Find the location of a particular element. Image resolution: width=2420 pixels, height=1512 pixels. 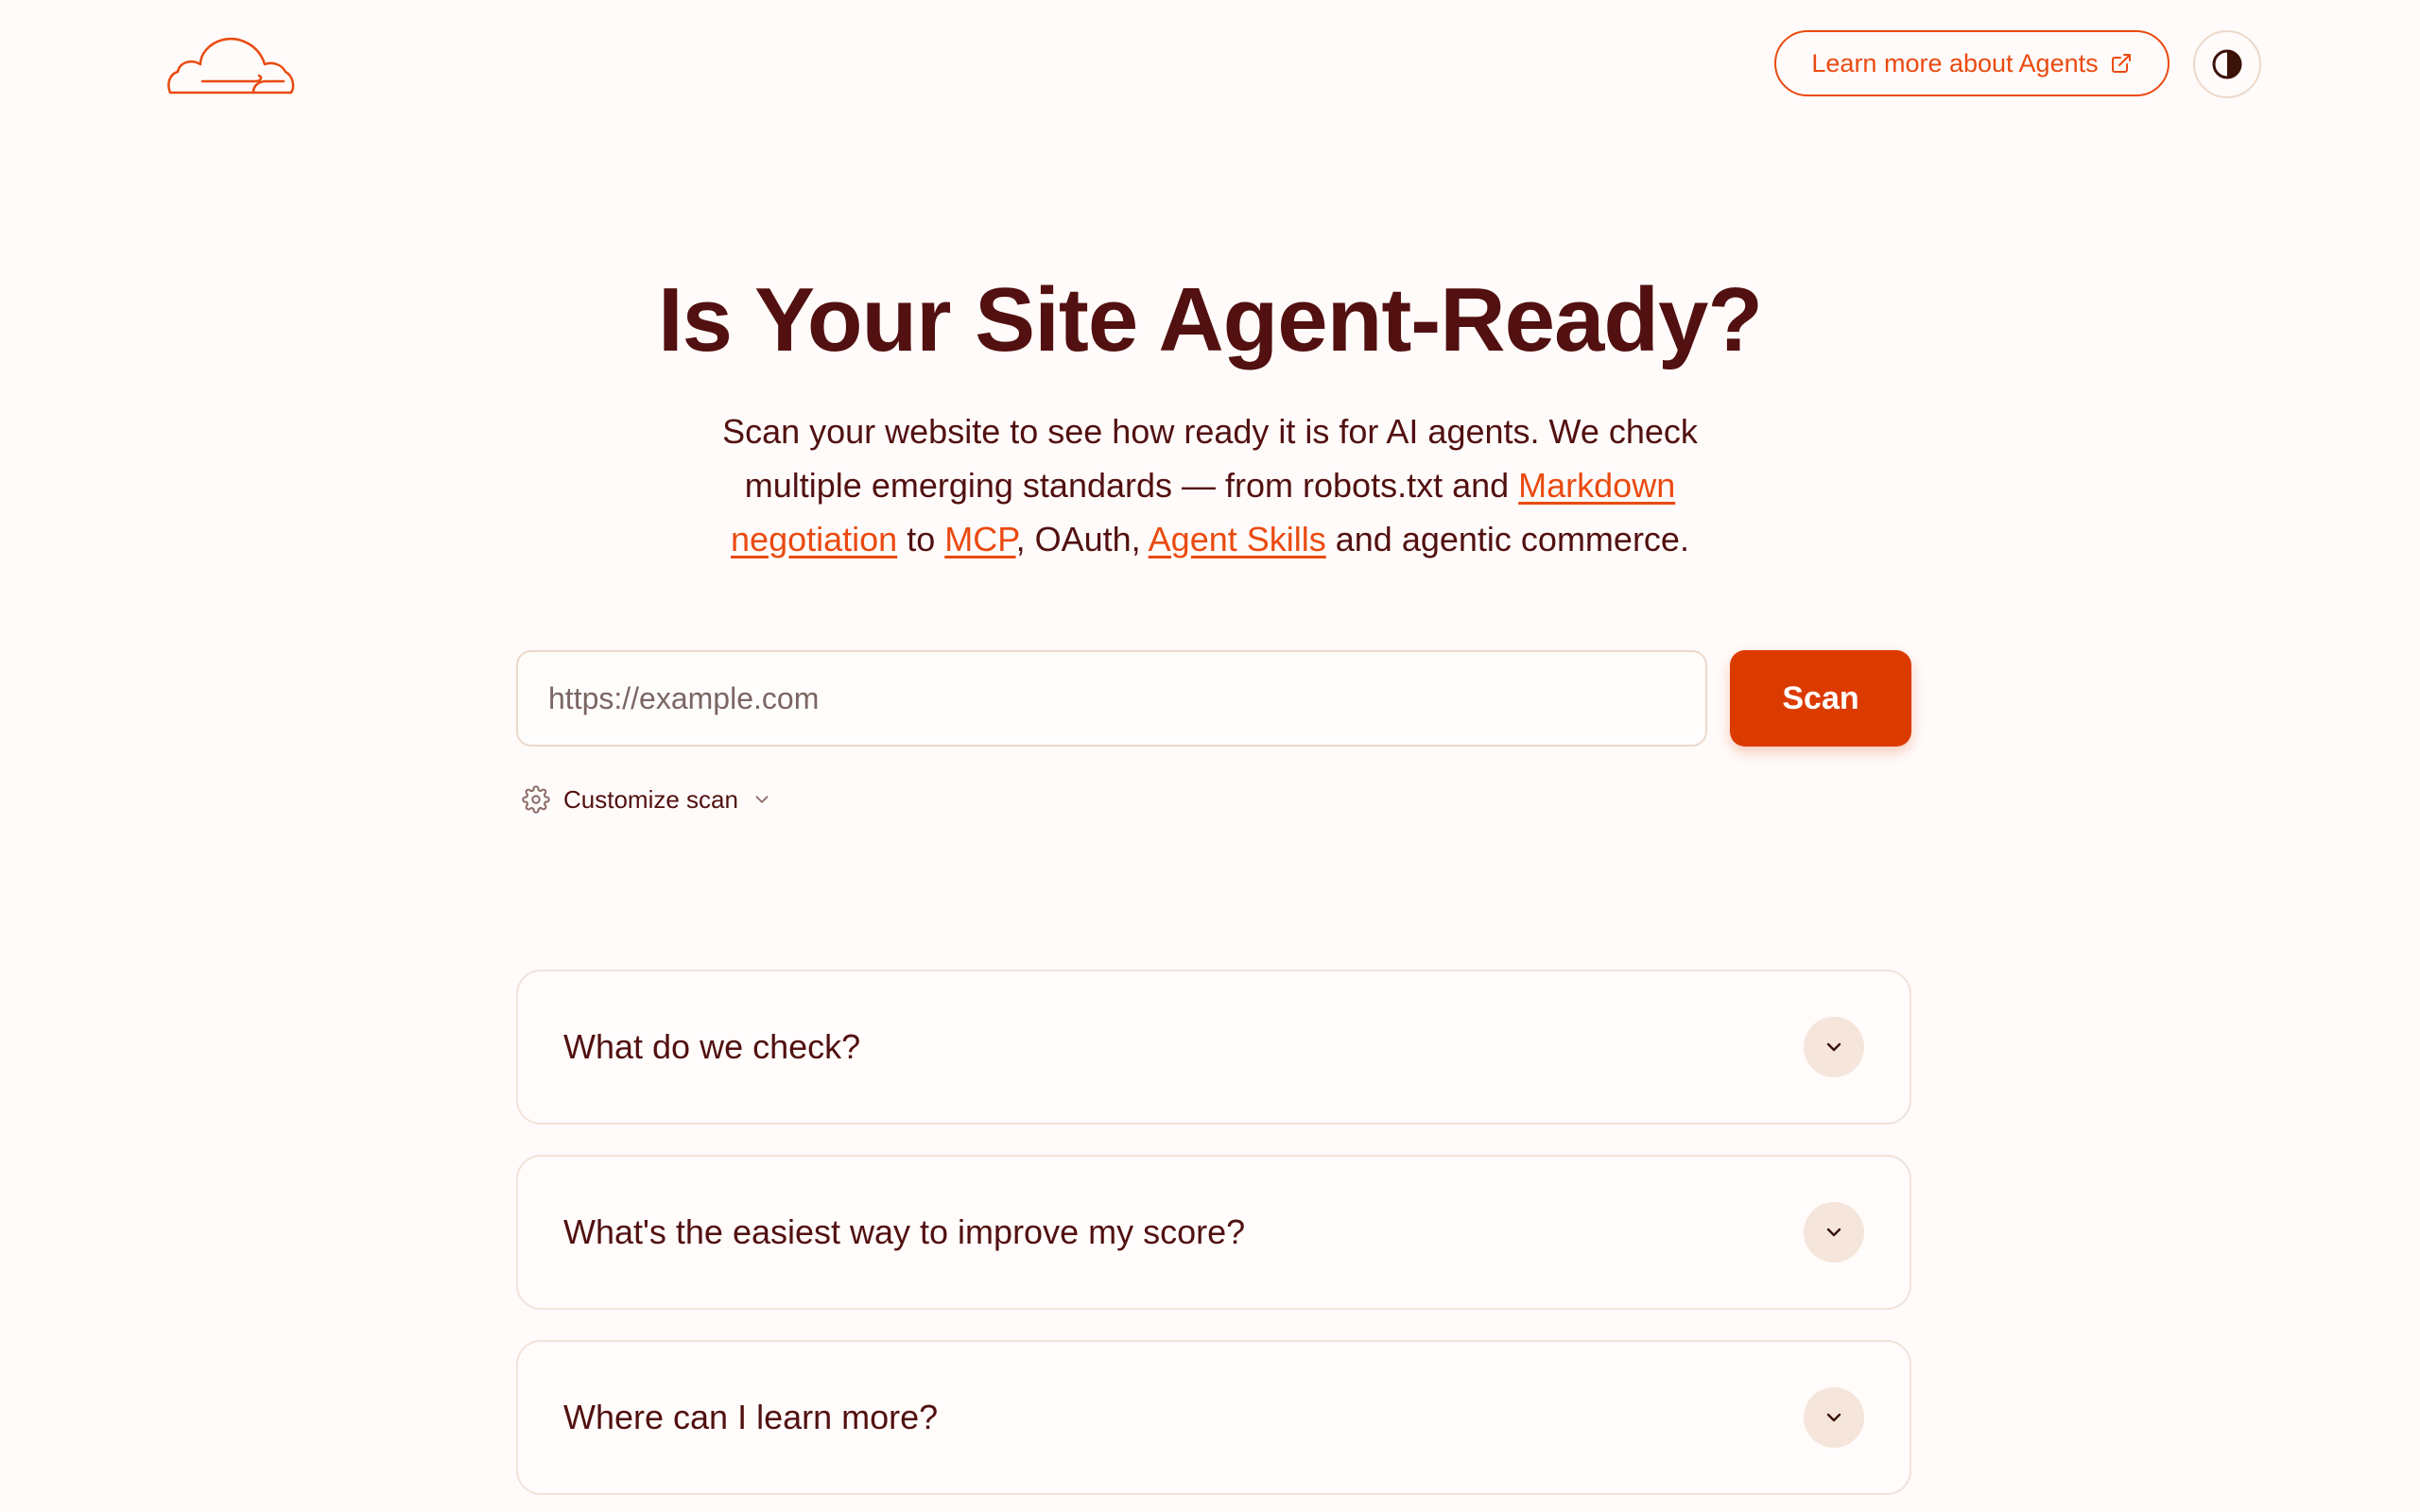

cloudflare-logo is located at coordinates (231, 64).